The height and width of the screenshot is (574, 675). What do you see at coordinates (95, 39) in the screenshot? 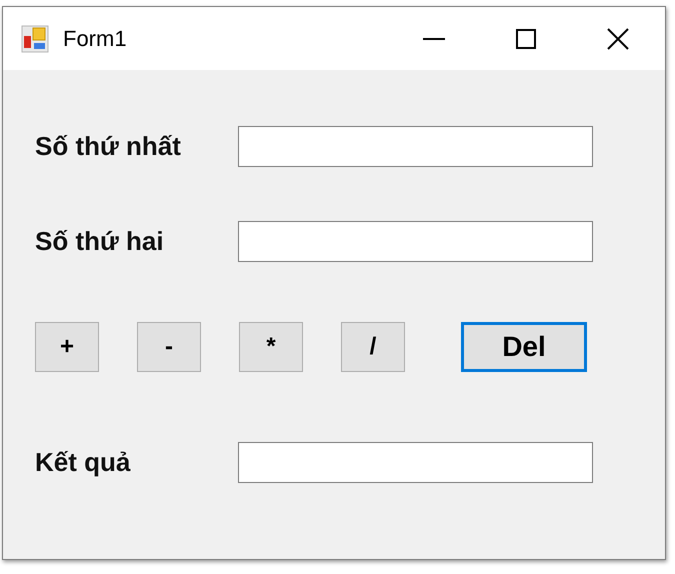
I see `window-title: Form1` at bounding box center [95, 39].